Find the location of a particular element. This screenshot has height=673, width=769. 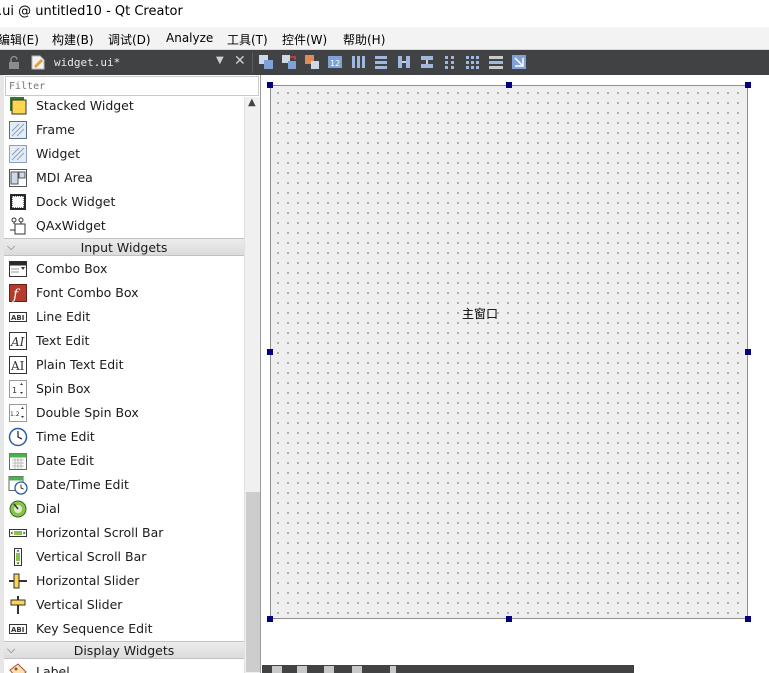

svg-text: 12 is located at coordinates (335, 63).